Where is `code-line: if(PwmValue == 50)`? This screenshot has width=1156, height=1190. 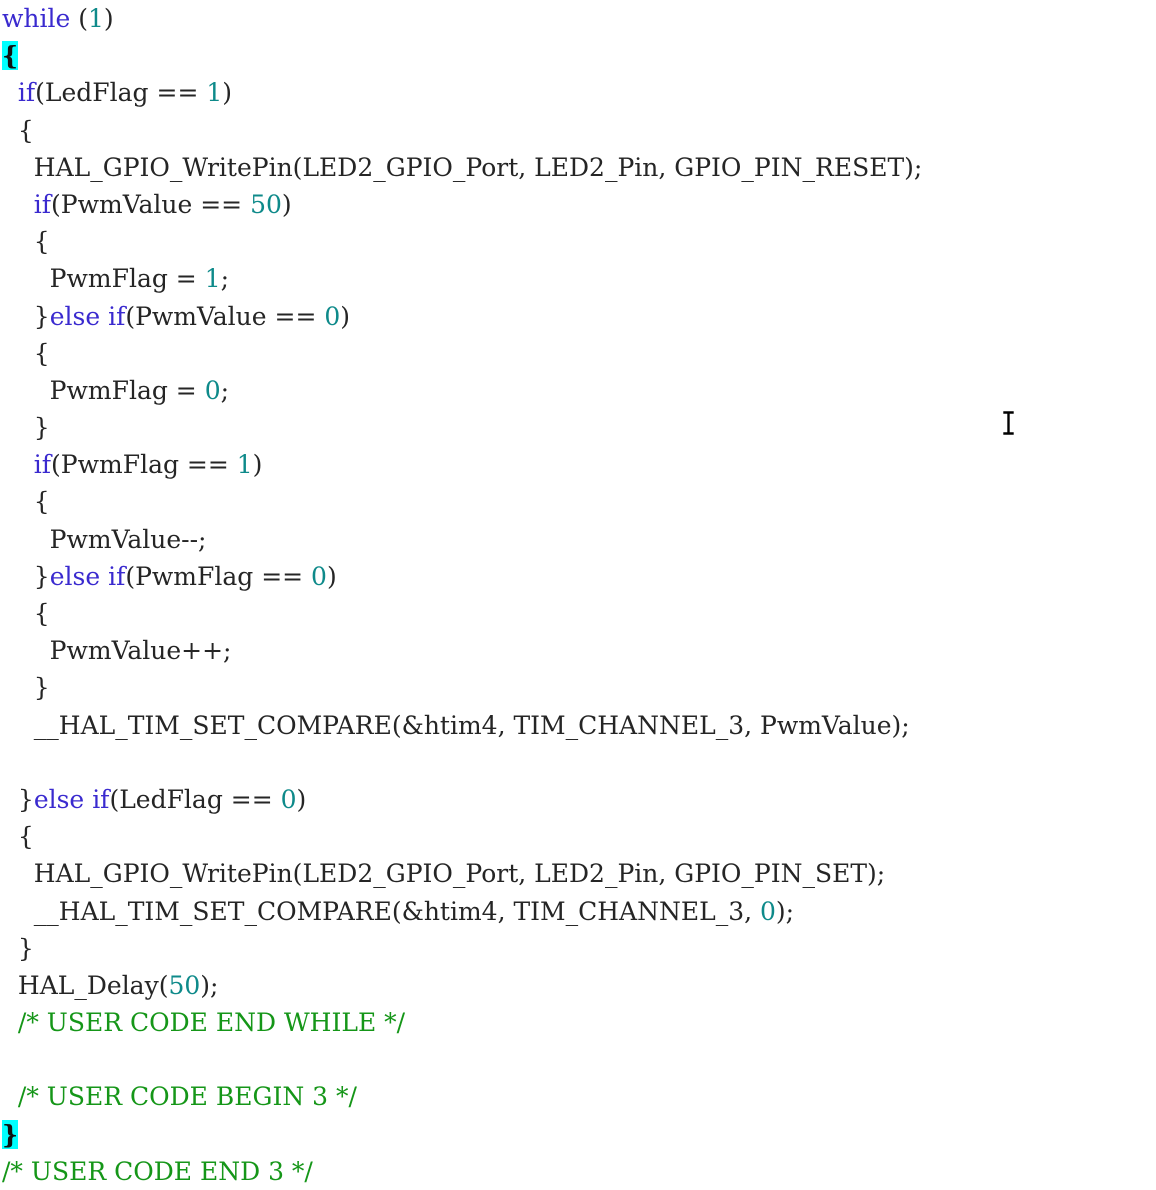 code-line: if(PwmValue == 50) is located at coordinates (578, 204).